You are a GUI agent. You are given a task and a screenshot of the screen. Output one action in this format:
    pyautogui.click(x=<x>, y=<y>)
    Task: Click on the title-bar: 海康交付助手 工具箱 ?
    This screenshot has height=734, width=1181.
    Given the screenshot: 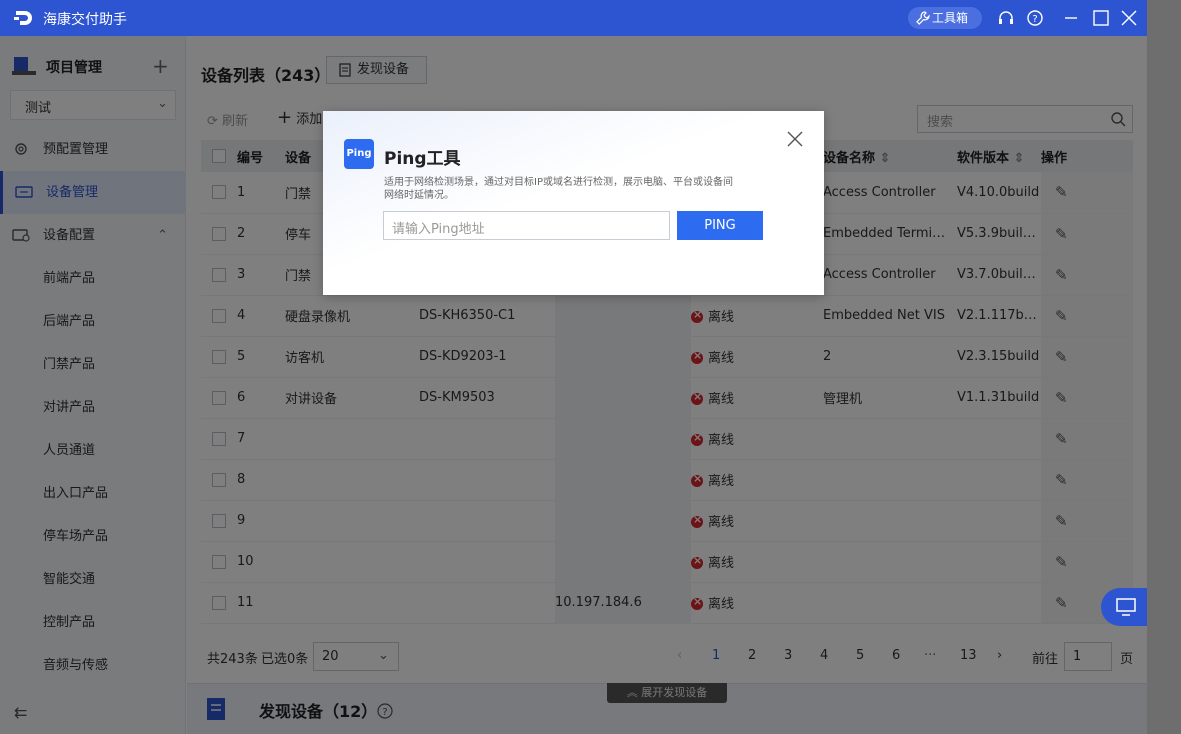 What is the action you would take?
    pyautogui.click(x=573, y=18)
    